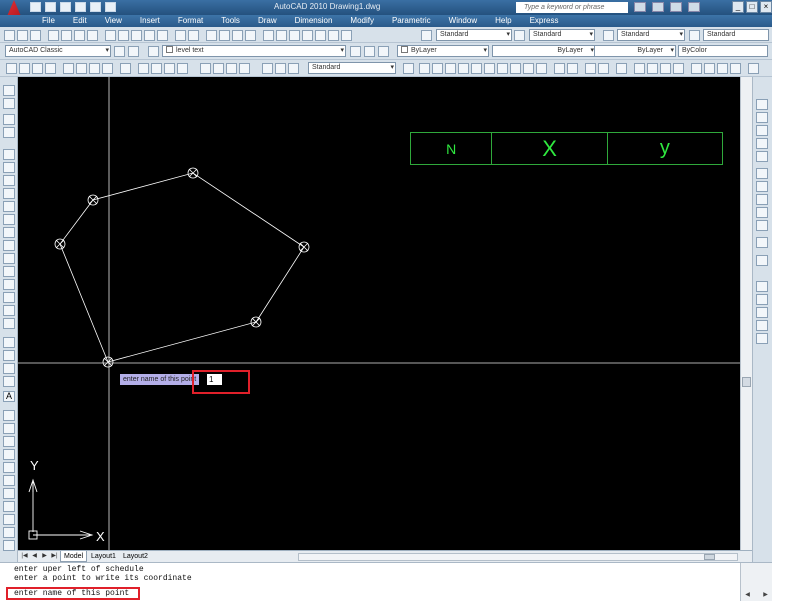  What do you see at coordinates (696, 68) in the screenshot?
I see `orbit-icon` at bounding box center [696, 68].